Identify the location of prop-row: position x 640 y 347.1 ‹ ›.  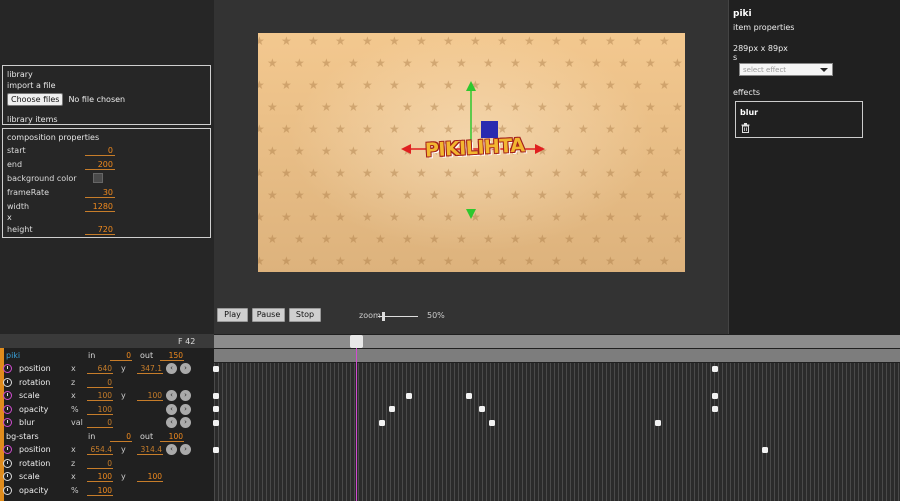
(107, 369).